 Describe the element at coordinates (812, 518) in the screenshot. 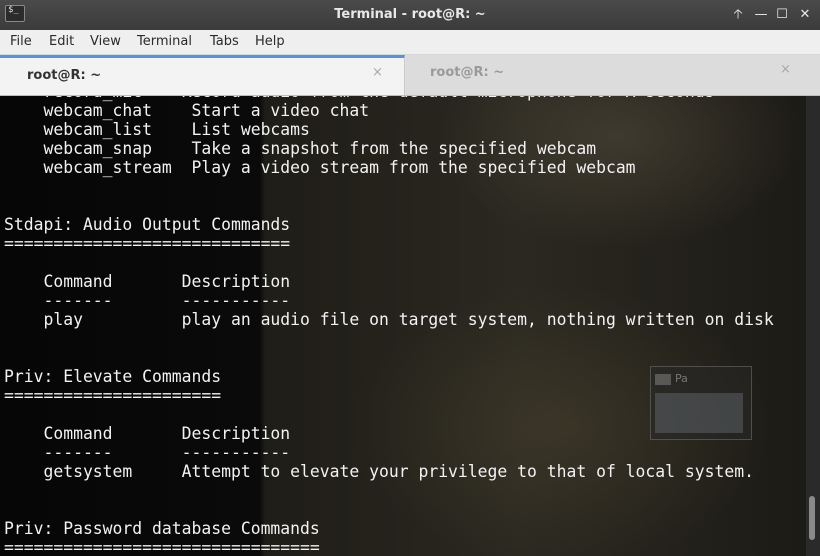

I see `scrollbar-thumb` at that location.